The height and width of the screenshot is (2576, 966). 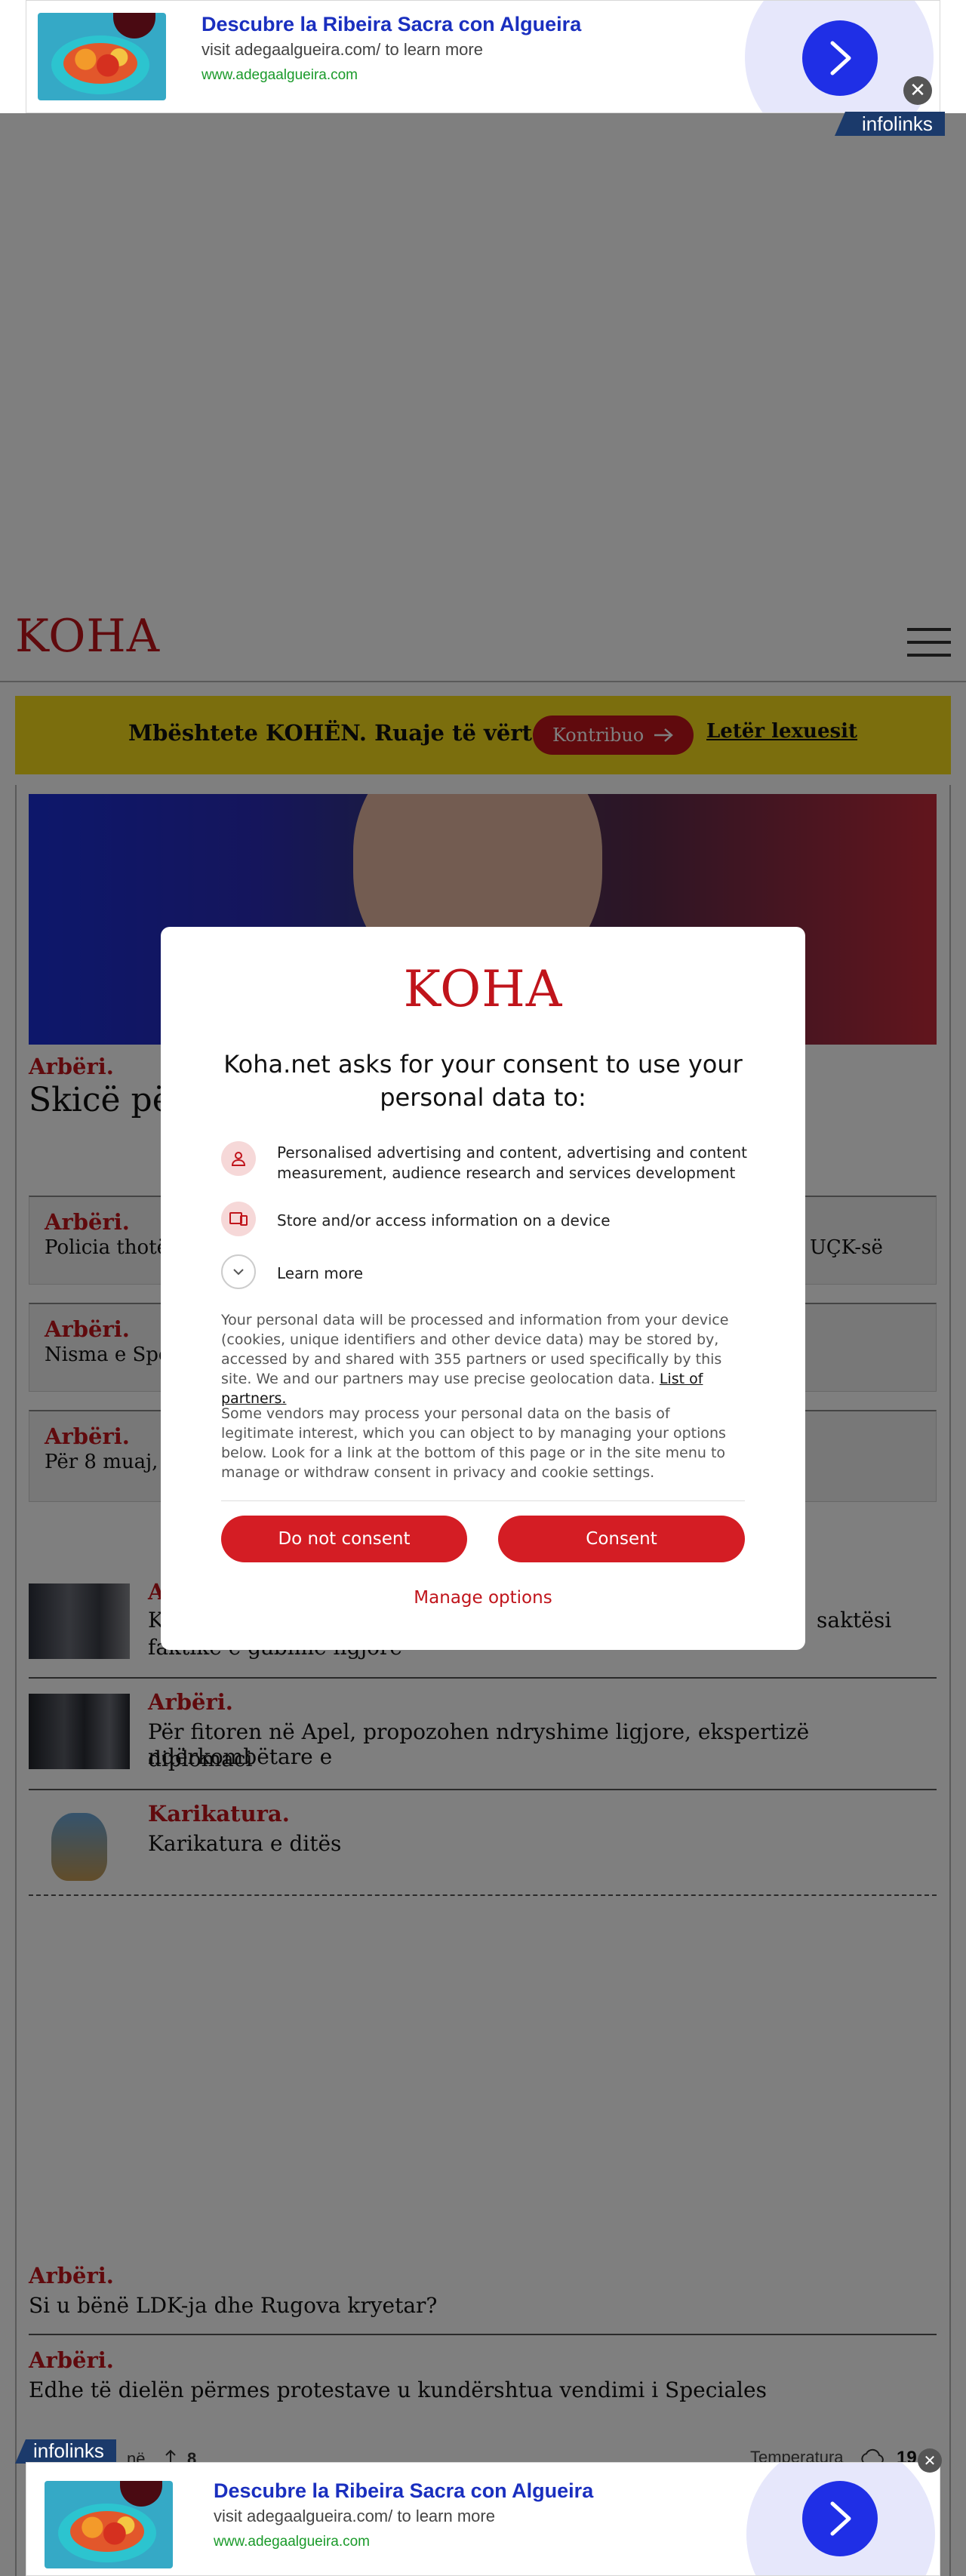 I want to click on learn-more-toggle, so click(x=238, y=1271).